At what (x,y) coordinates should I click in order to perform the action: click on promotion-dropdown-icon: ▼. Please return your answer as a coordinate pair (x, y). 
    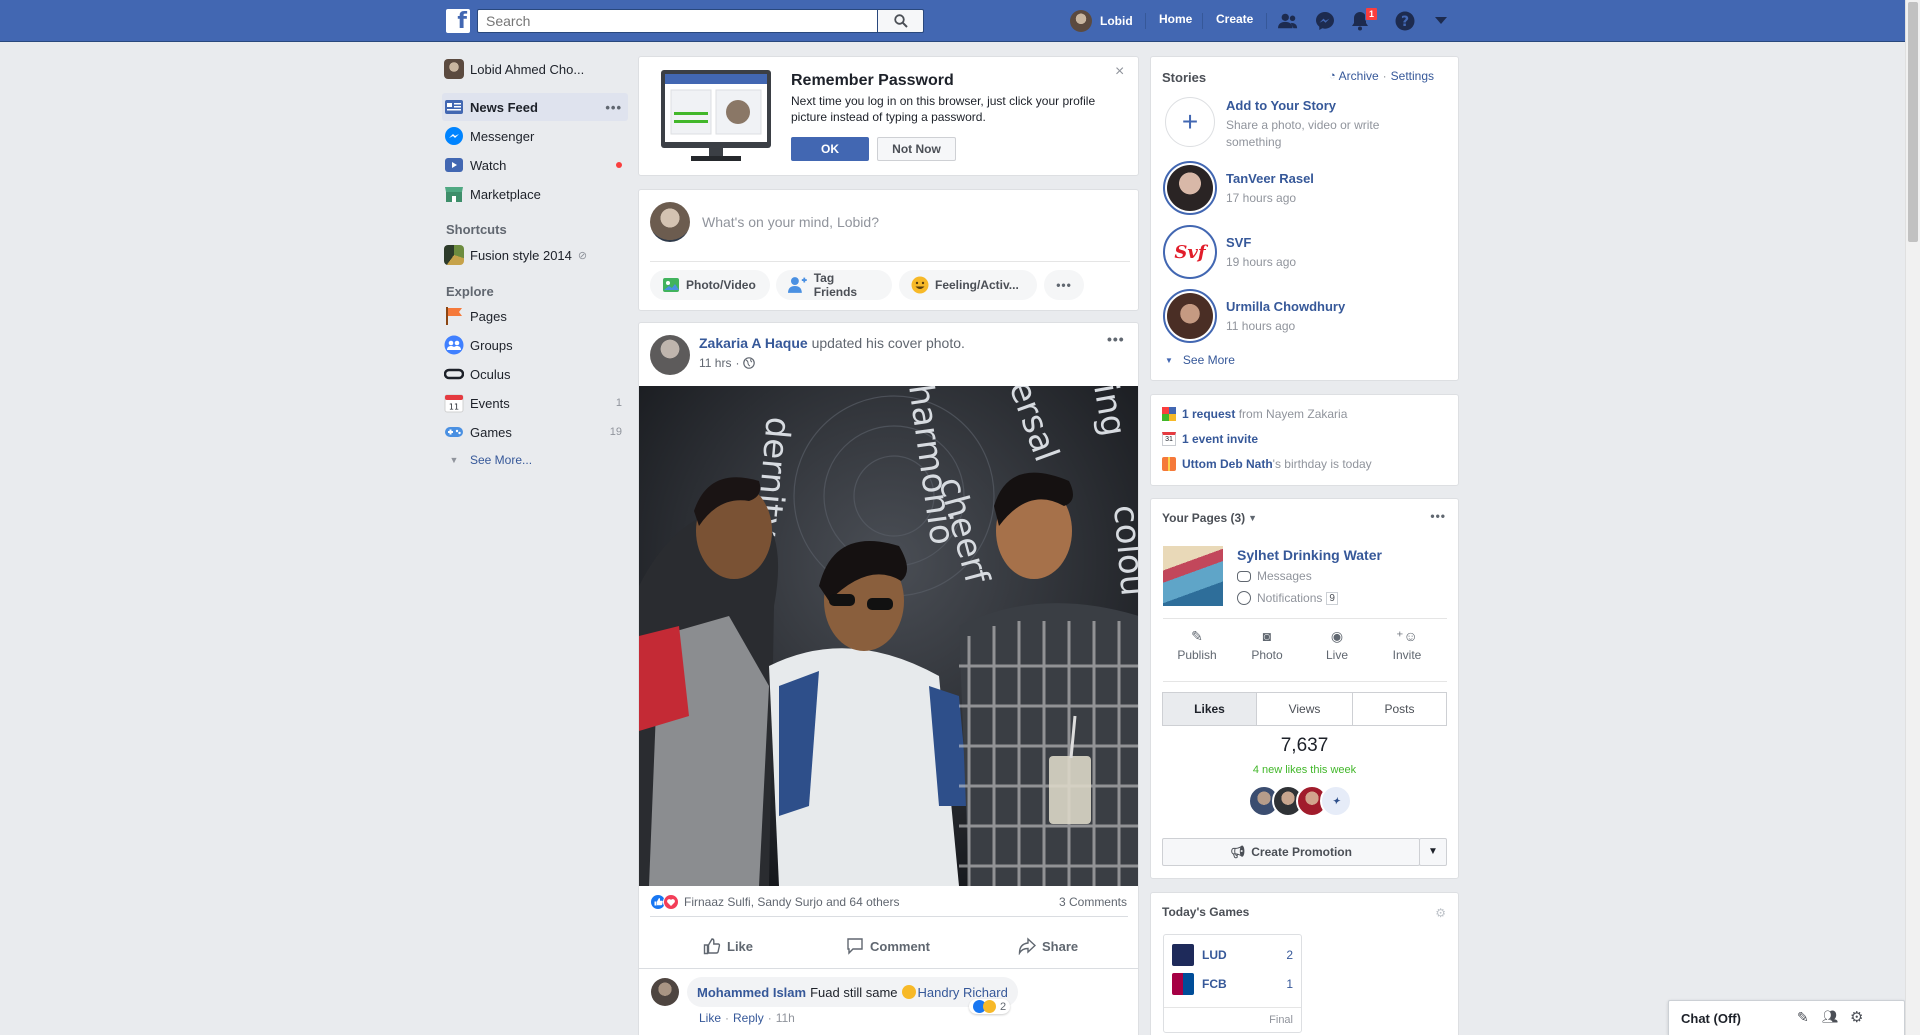
    Looking at the image, I should click on (1433, 852).